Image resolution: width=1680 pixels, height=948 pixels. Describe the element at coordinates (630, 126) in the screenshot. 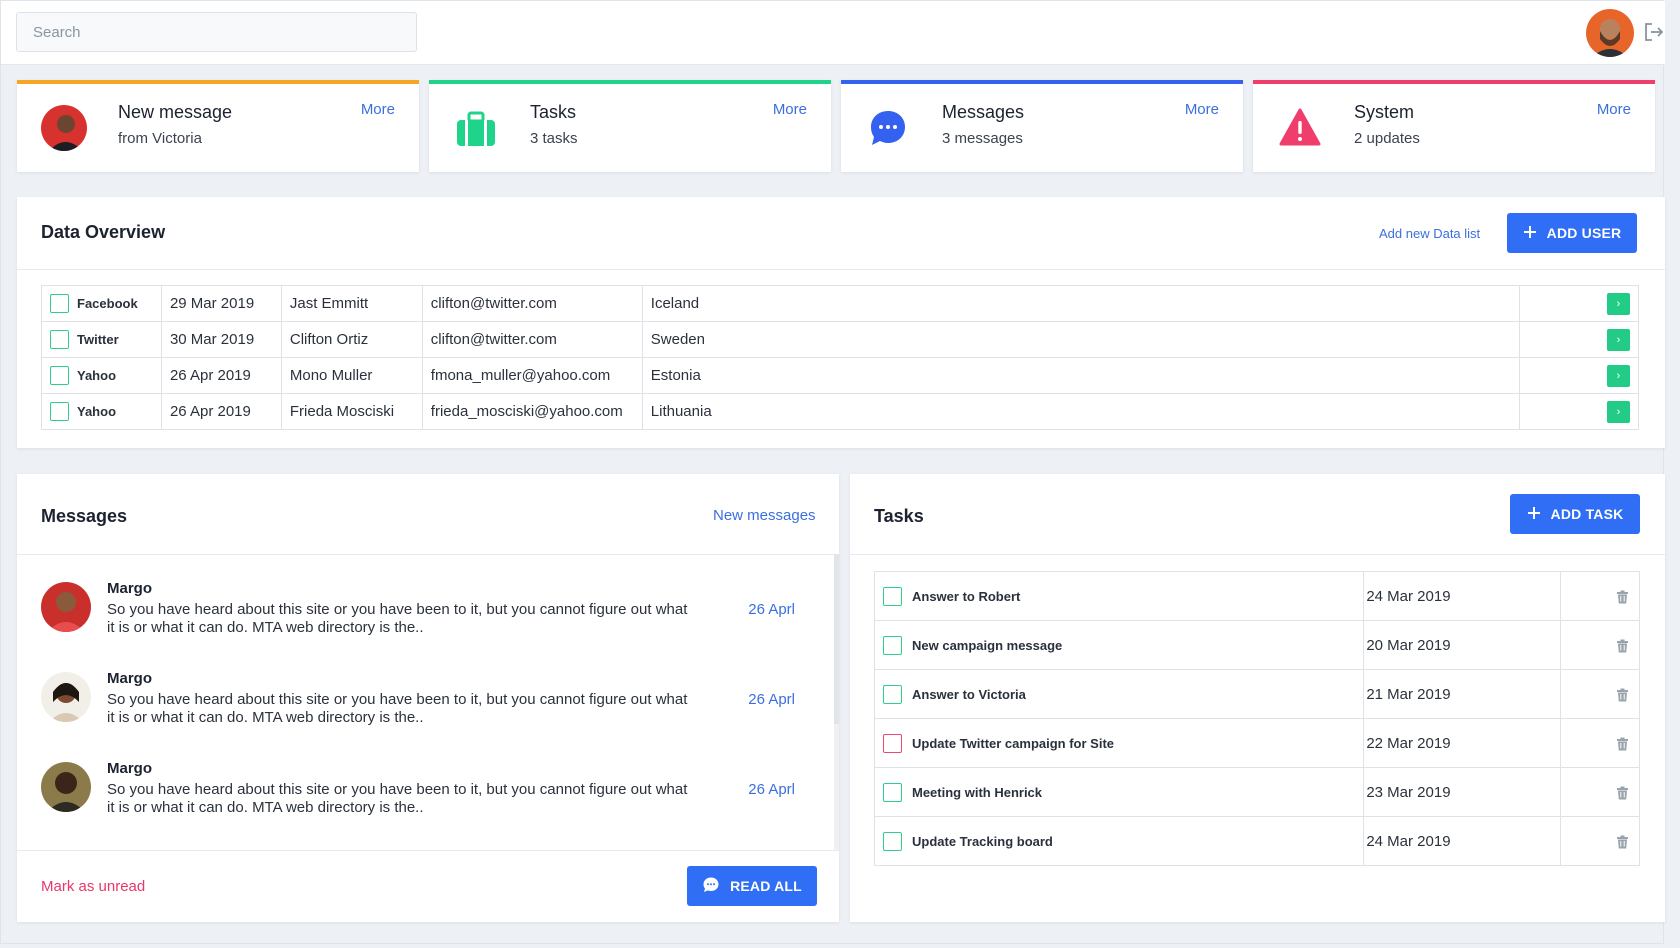

I see `stat-card-tasks: Tasks 3 tasks More` at that location.